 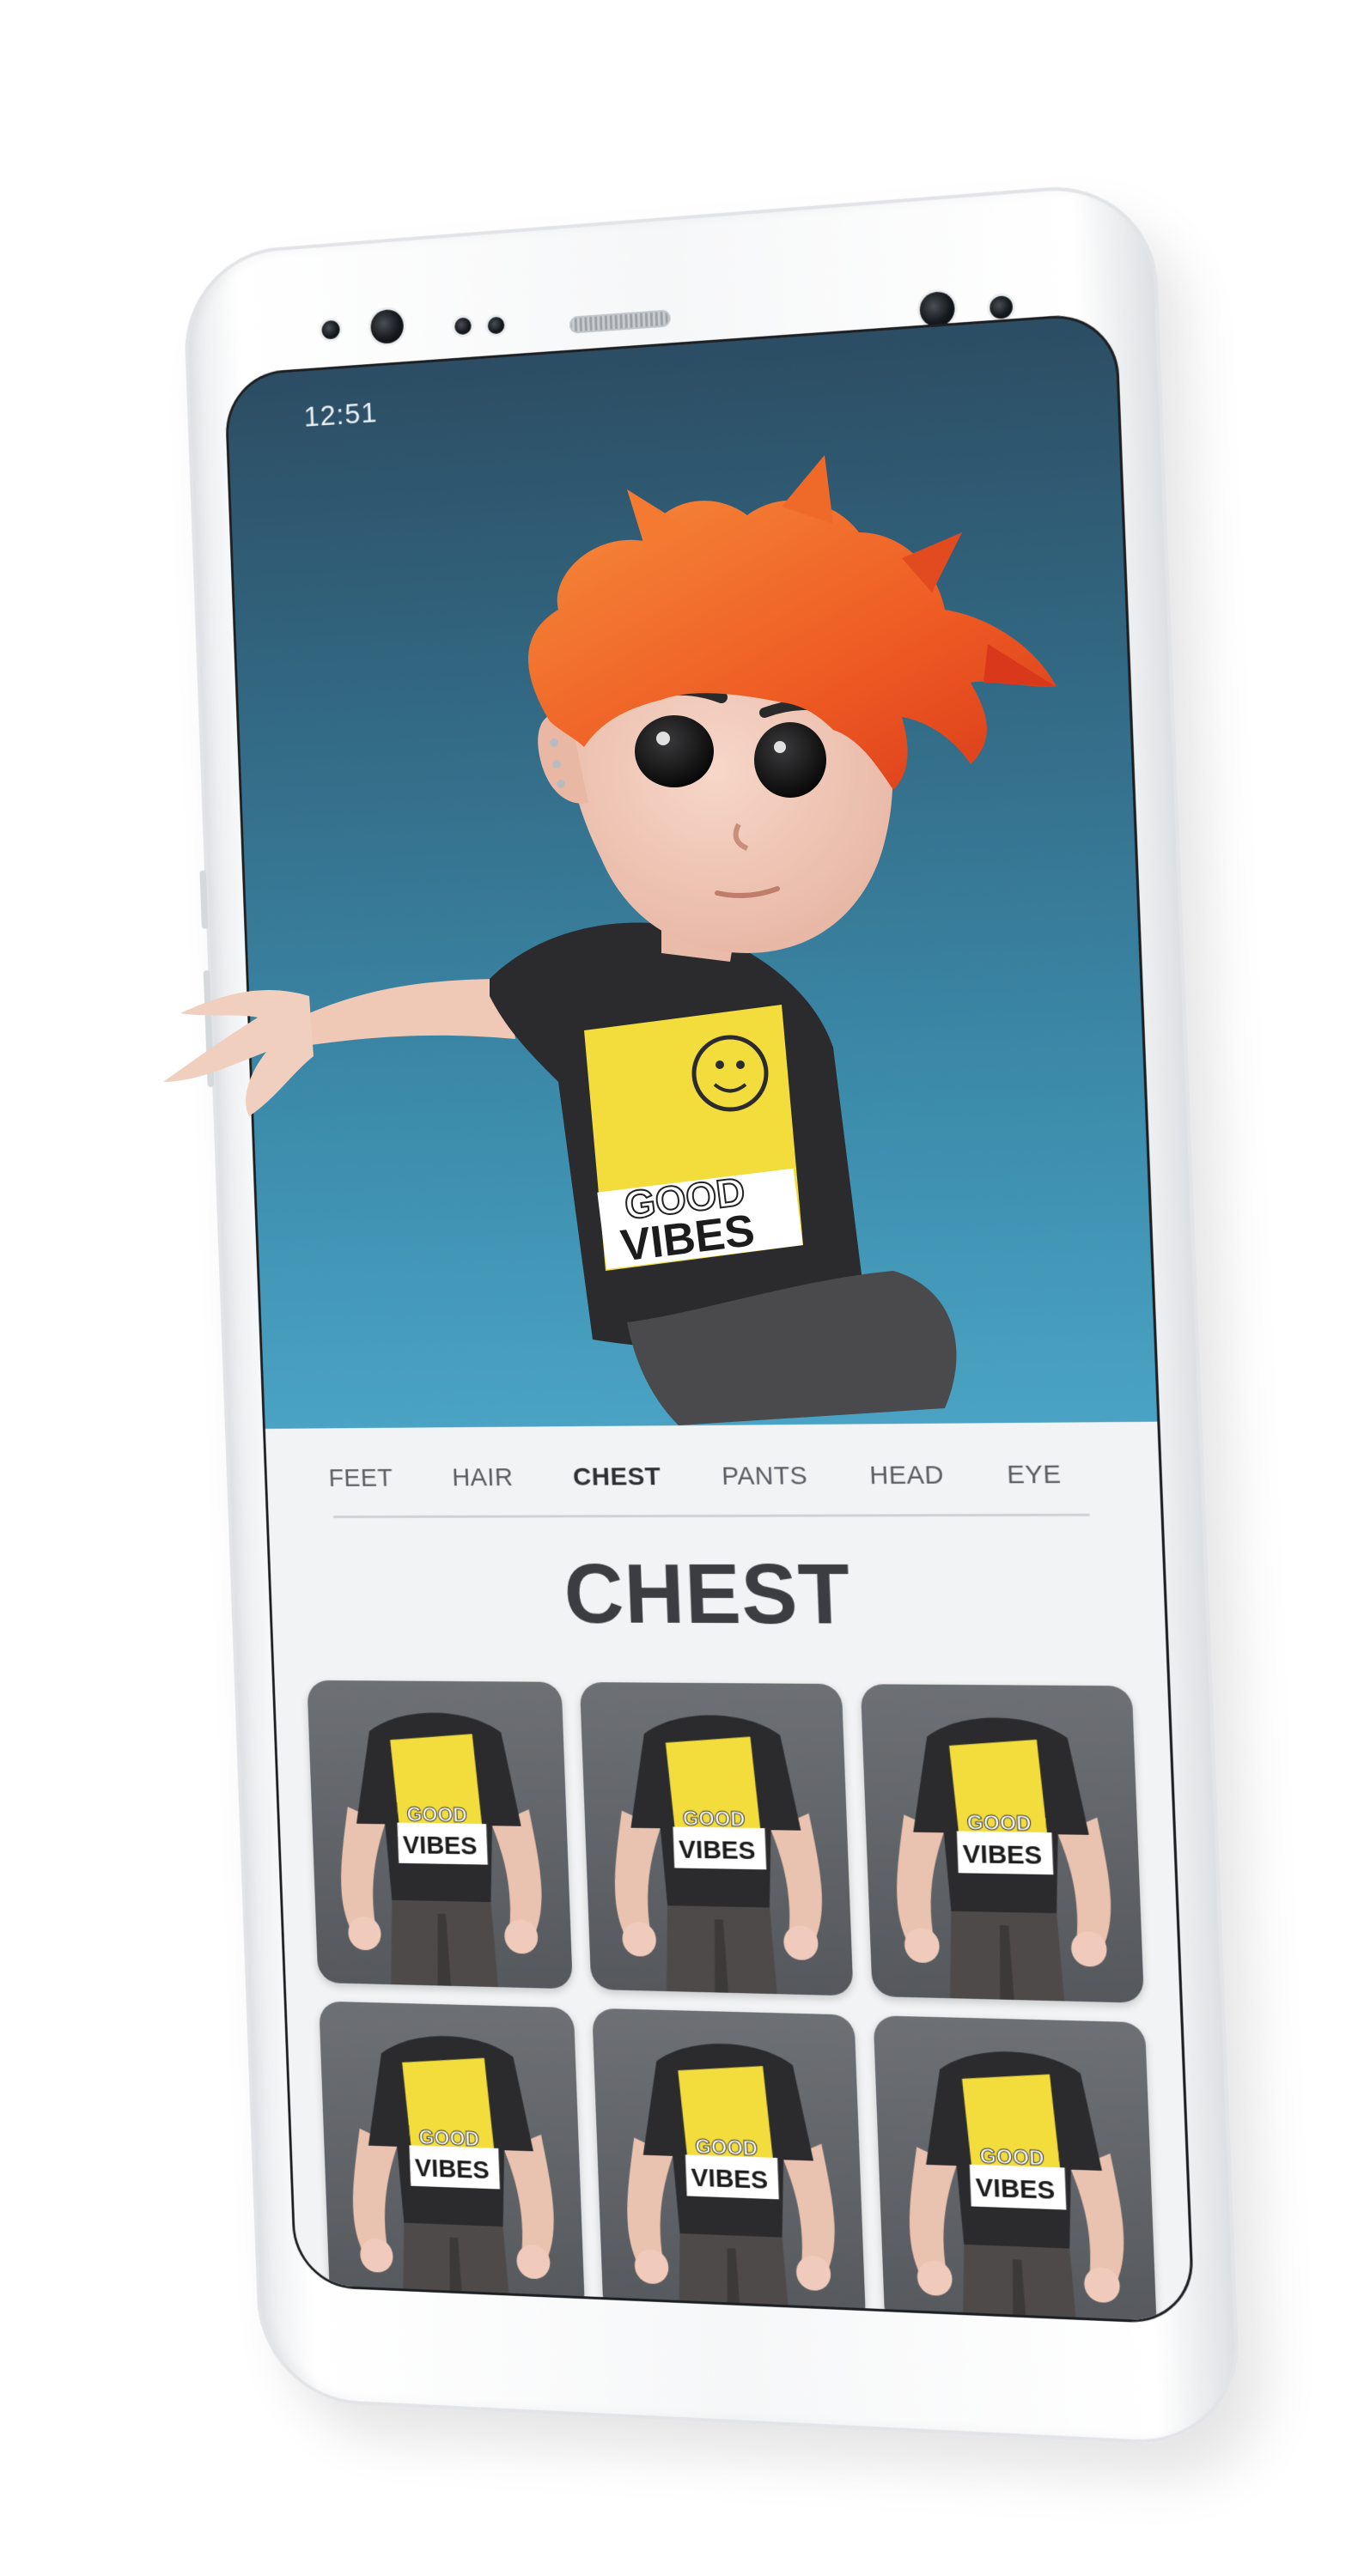 I want to click on tab-divider, so click(x=711, y=1516).